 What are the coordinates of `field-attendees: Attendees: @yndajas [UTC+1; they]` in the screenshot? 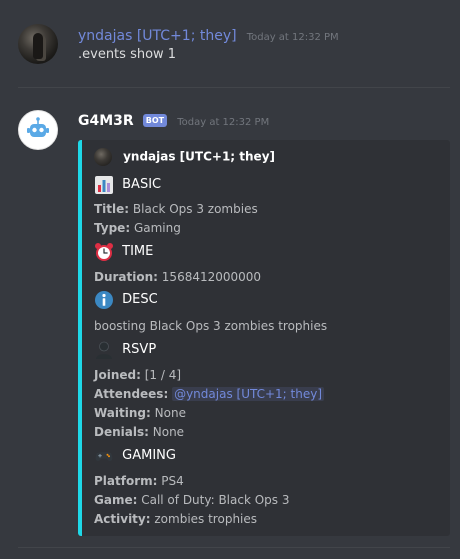 It's located at (209, 394).